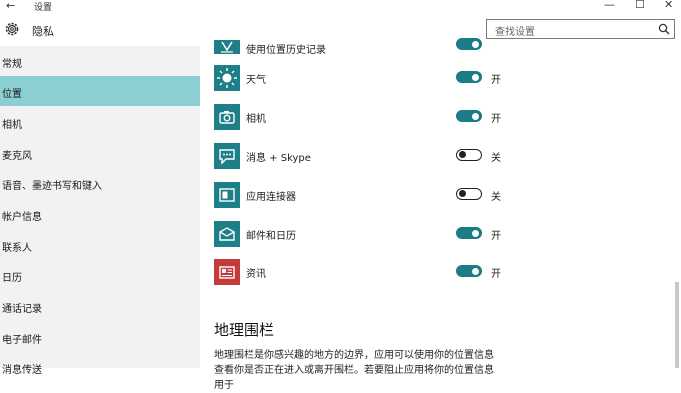 This screenshot has height=393, width=681. I want to click on scrollbar, so click(677, 325).